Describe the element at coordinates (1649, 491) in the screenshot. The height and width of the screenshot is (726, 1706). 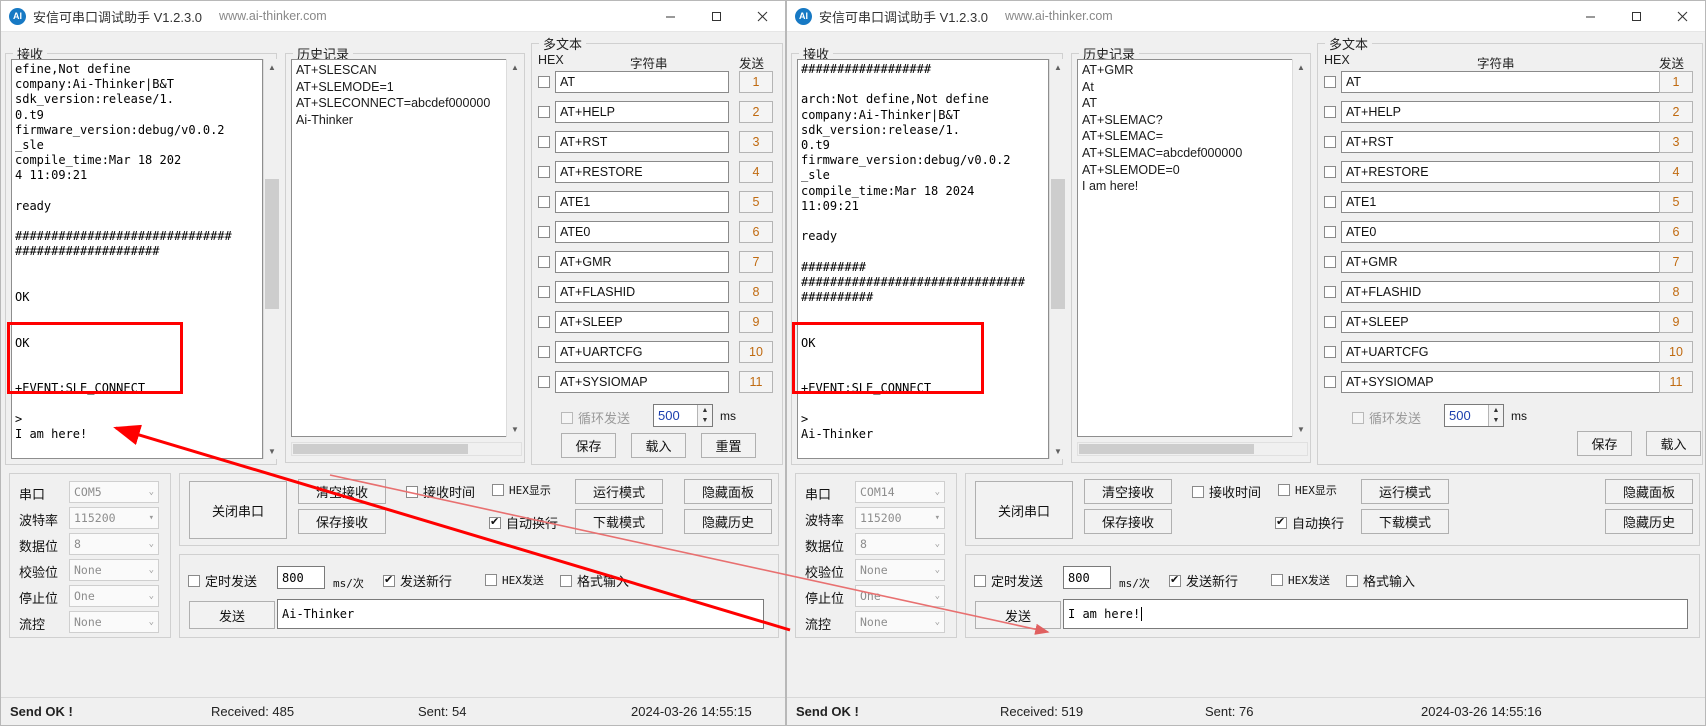
I see `hide-panel-button-right: 隐藏面板` at that location.